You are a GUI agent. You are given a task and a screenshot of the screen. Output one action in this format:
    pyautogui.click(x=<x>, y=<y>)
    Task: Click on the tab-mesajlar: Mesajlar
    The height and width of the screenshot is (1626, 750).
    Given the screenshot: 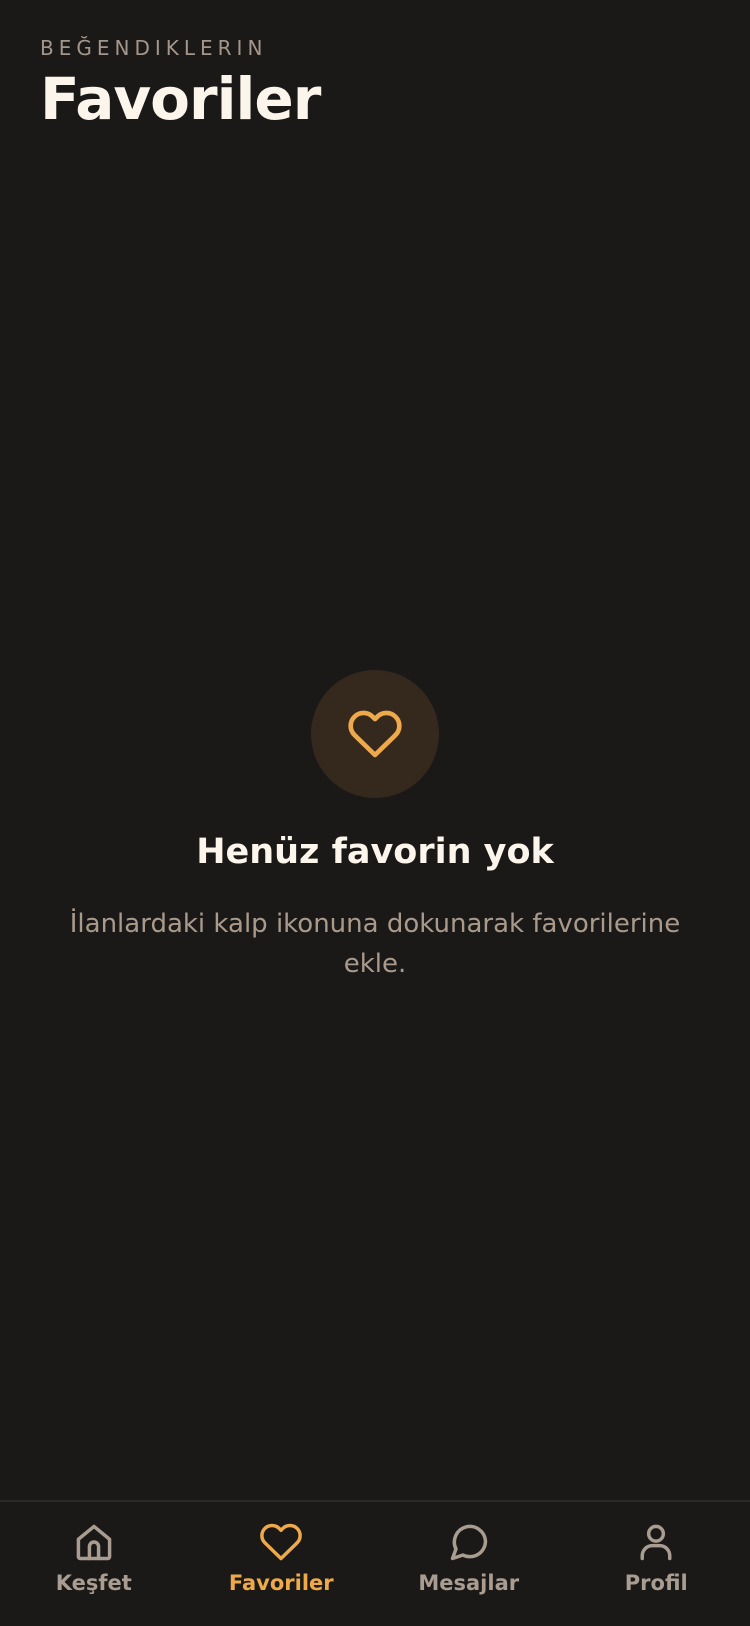 What is the action you would take?
    pyautogui.click(x=469, y=1564)
    